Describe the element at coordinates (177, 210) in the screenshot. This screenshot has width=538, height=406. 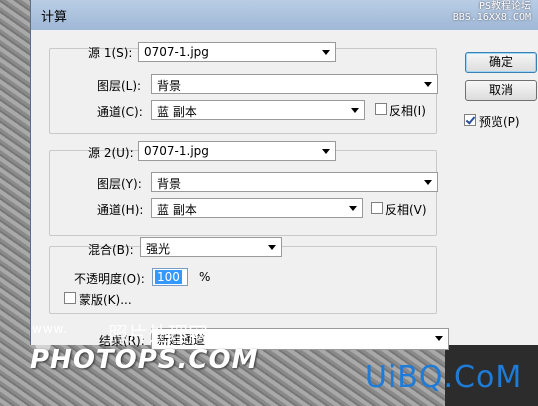
I see `source2-channel-value: 蓝 副本` at that location.